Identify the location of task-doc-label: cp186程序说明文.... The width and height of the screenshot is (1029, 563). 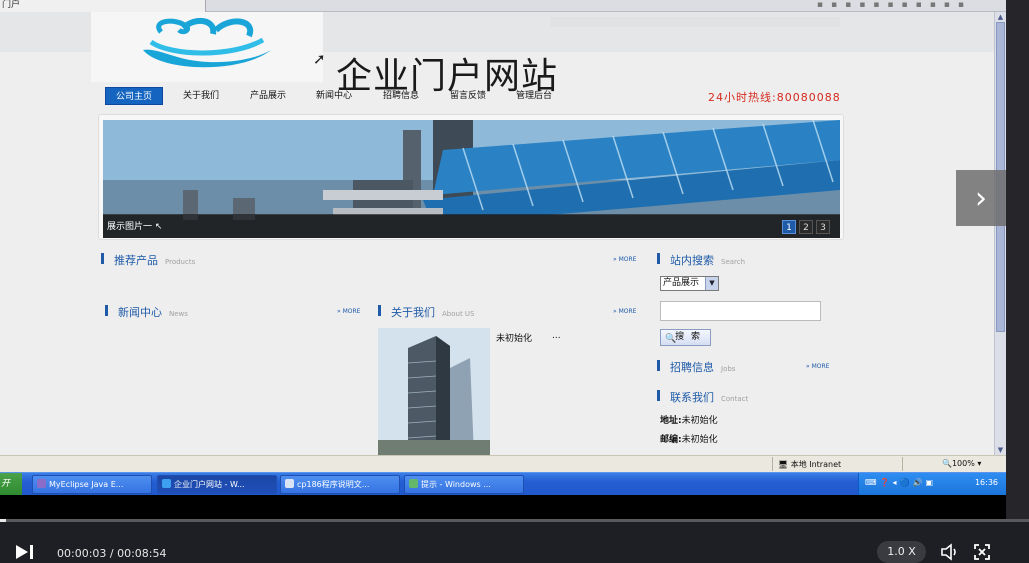
(333, 484).